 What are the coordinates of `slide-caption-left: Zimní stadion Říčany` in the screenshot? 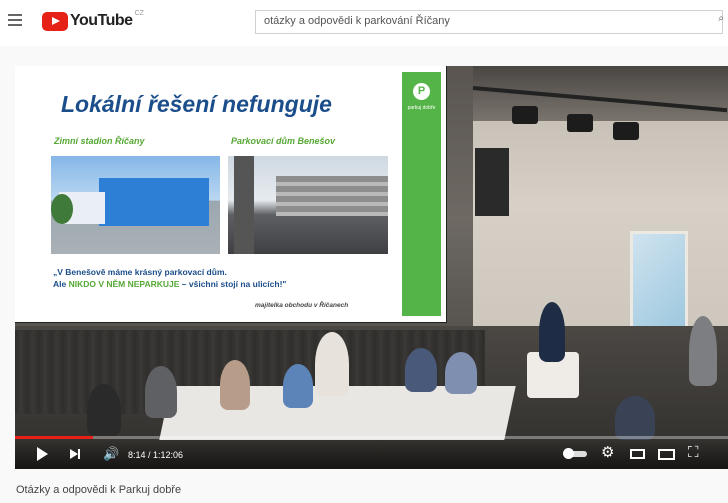 It's located at (99, 141).